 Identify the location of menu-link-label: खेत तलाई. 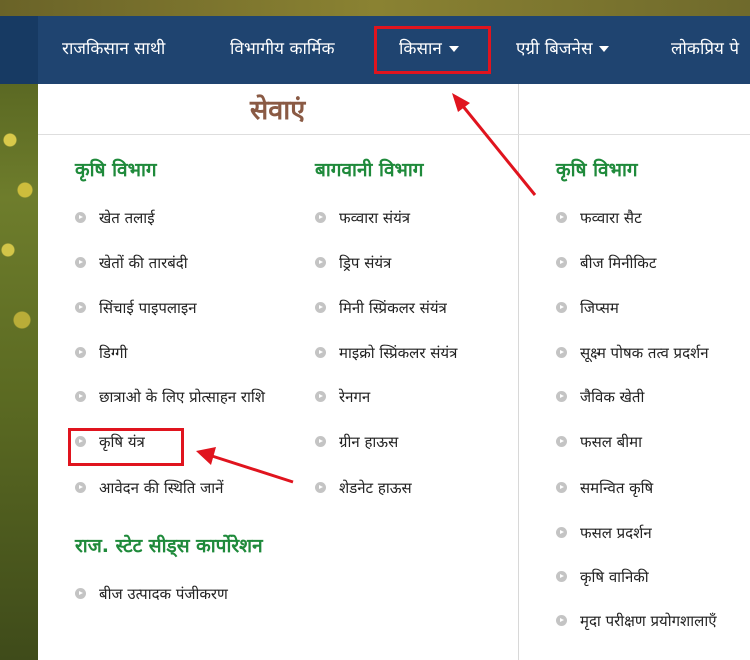
(127, 218).